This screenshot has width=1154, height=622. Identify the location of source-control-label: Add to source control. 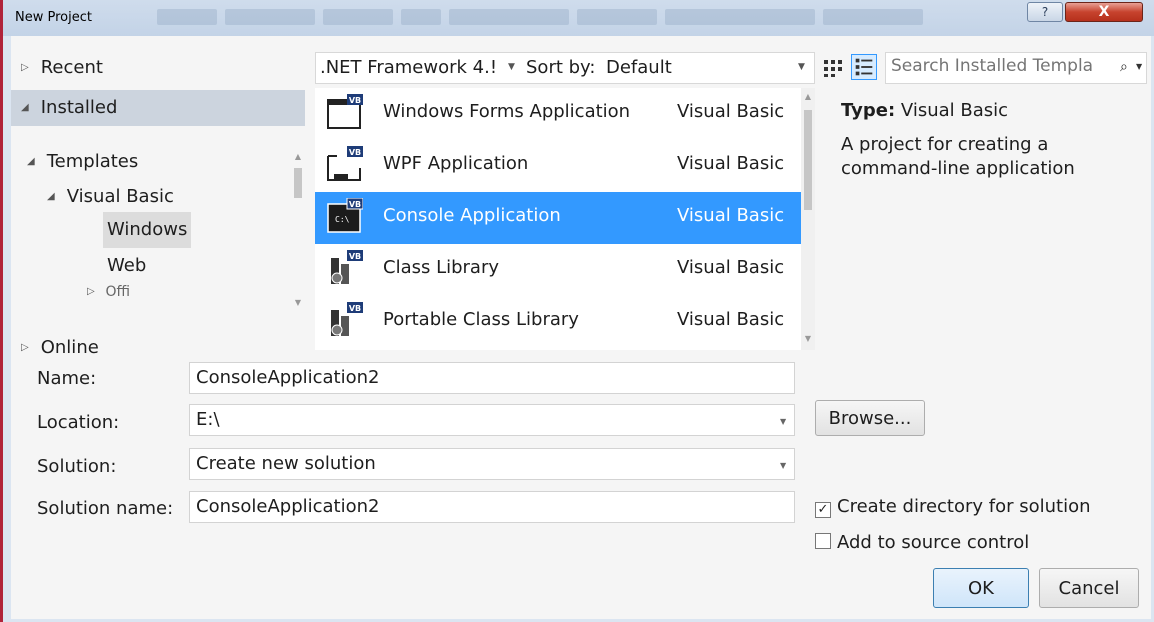
(933, 542).